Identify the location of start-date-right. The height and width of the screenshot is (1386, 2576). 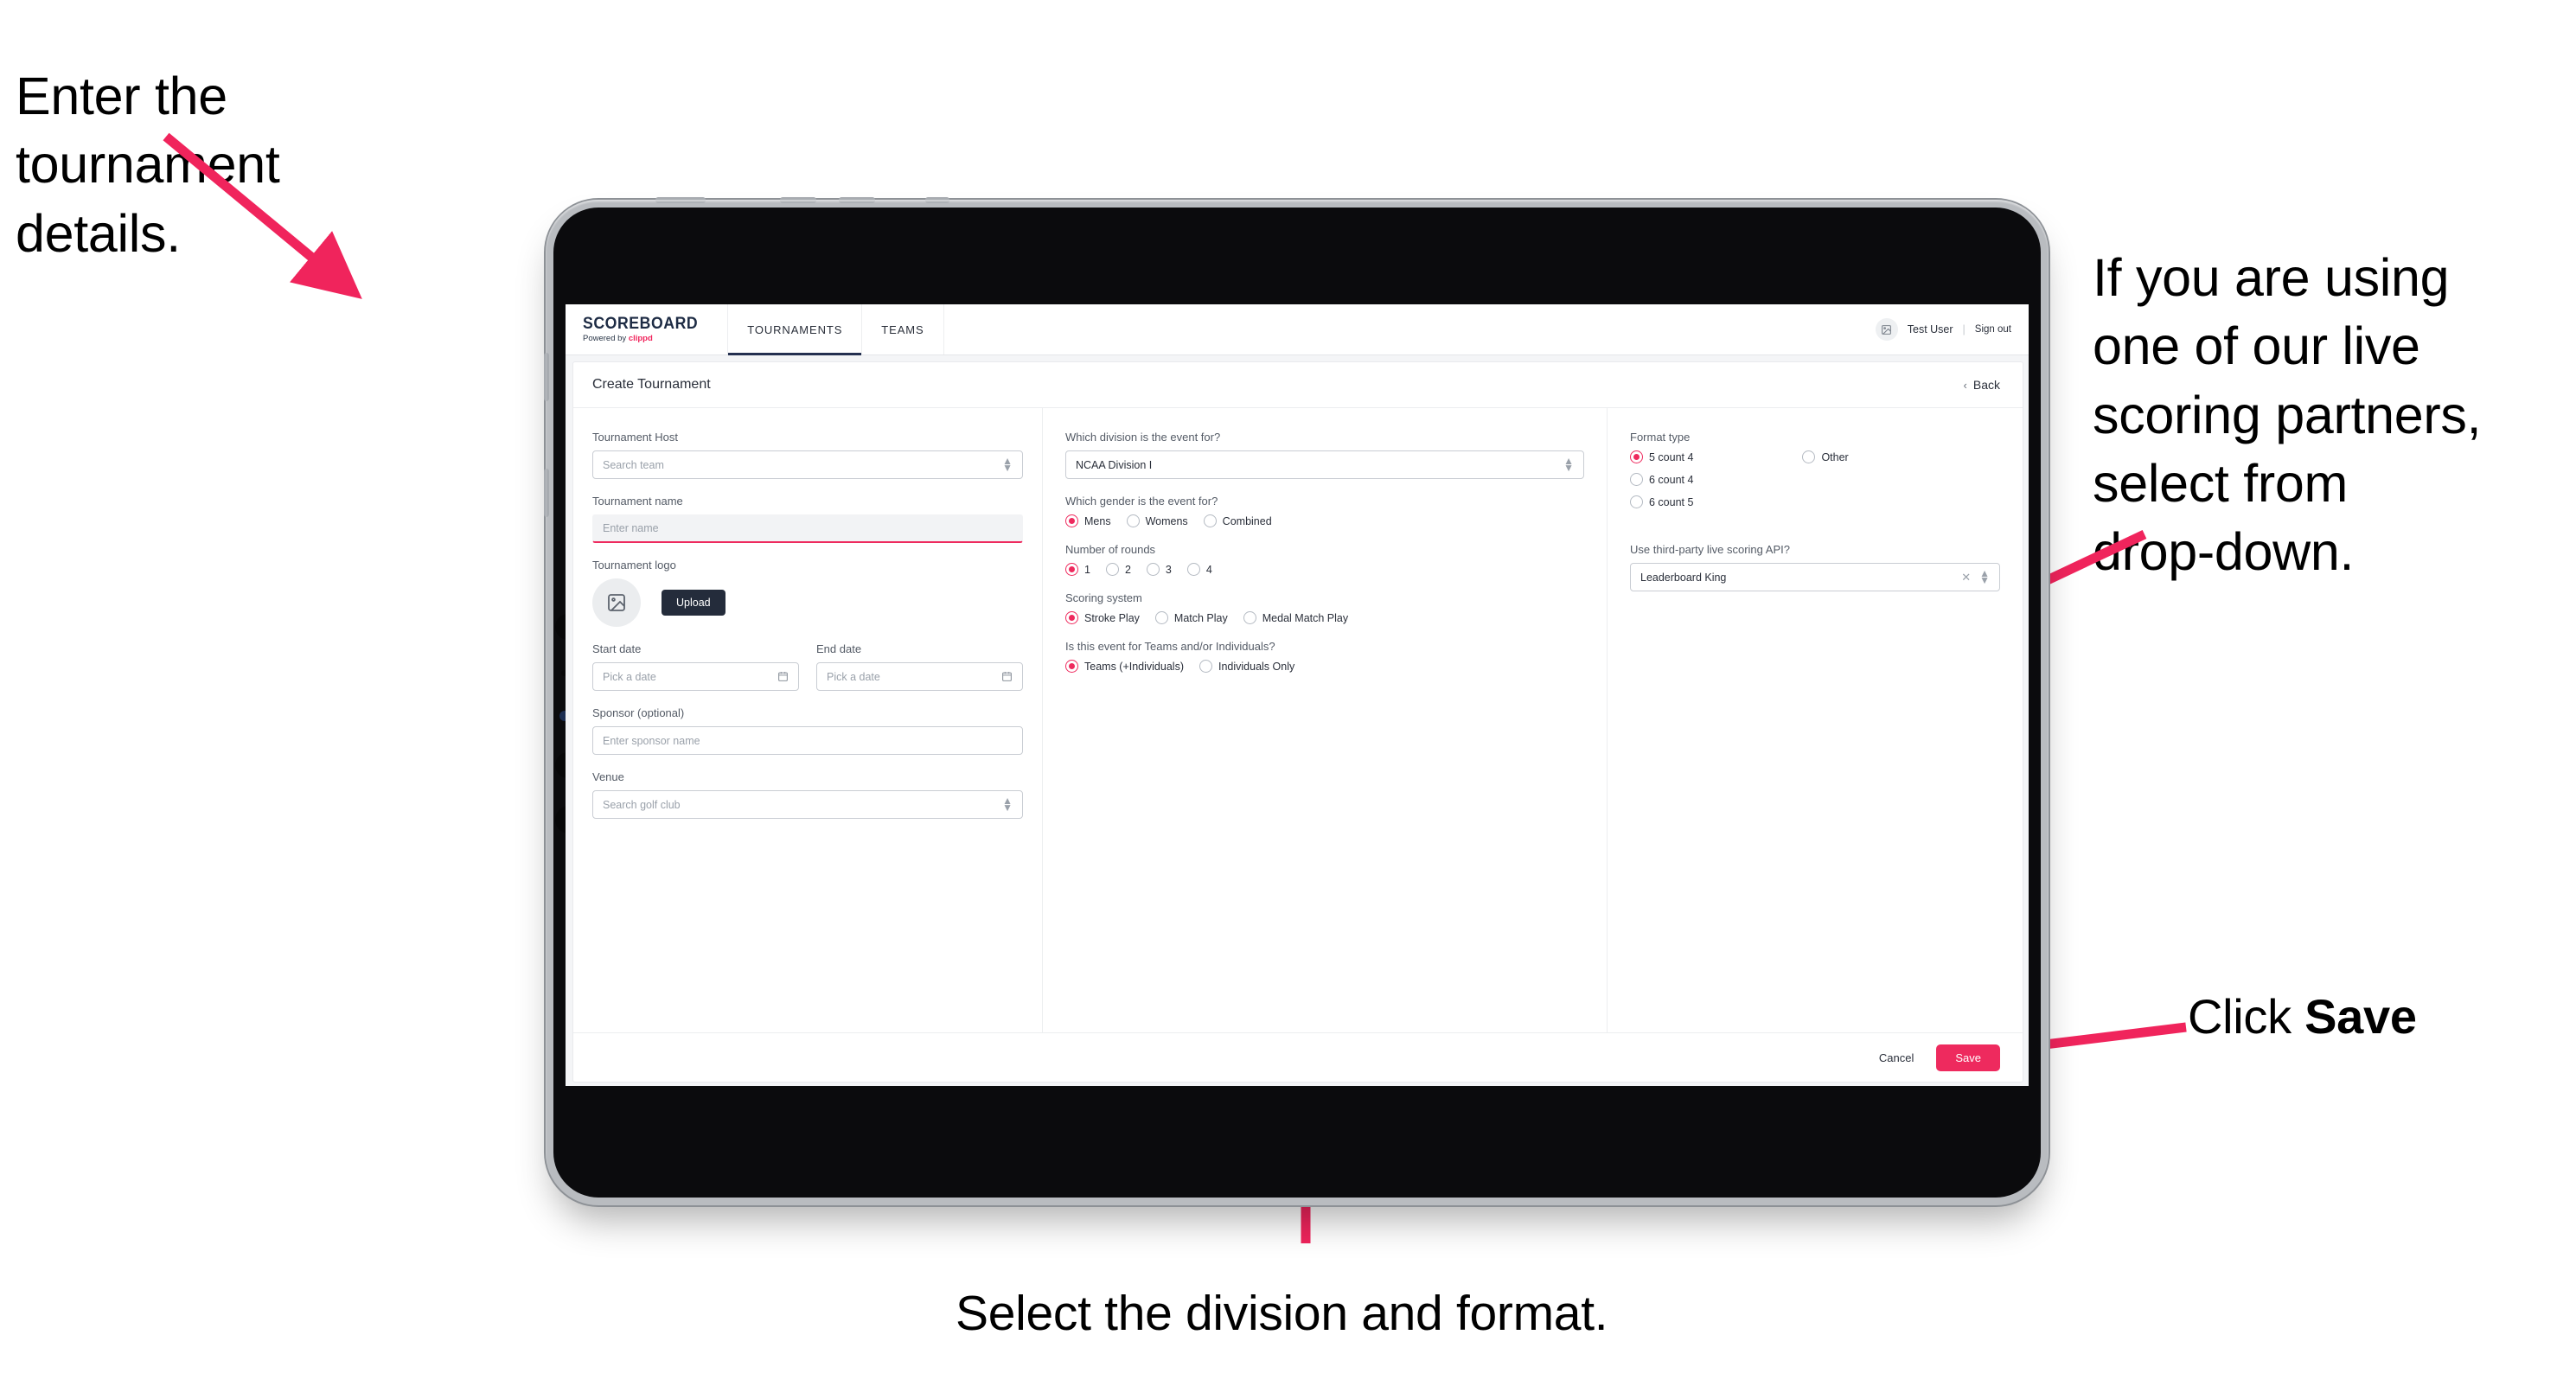
(783, 676).